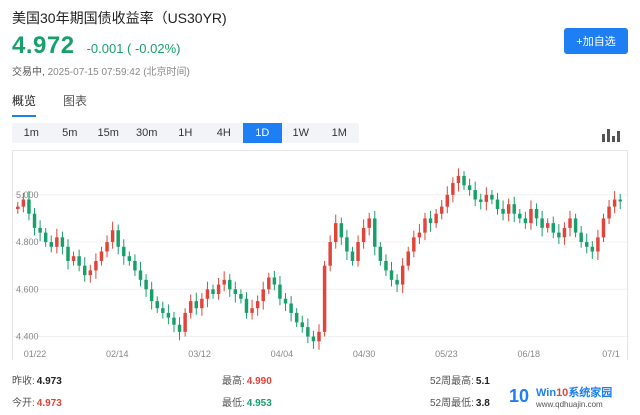 Image resolution: width=640 pixels, height=415 pixels. I want to click on y-tick-label: 4.600, so click(27, 289).